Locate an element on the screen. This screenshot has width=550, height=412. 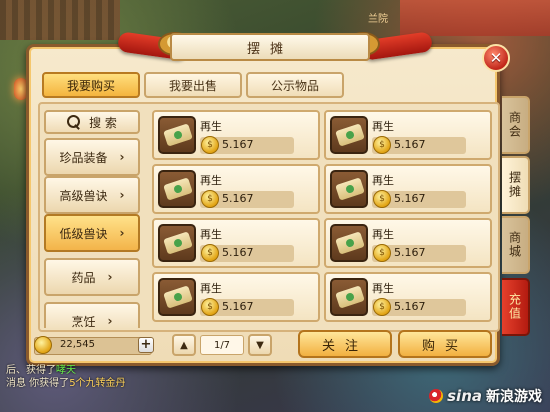
sina-watermark: sina 新浪游戏 is located at coordinates (485, 396).